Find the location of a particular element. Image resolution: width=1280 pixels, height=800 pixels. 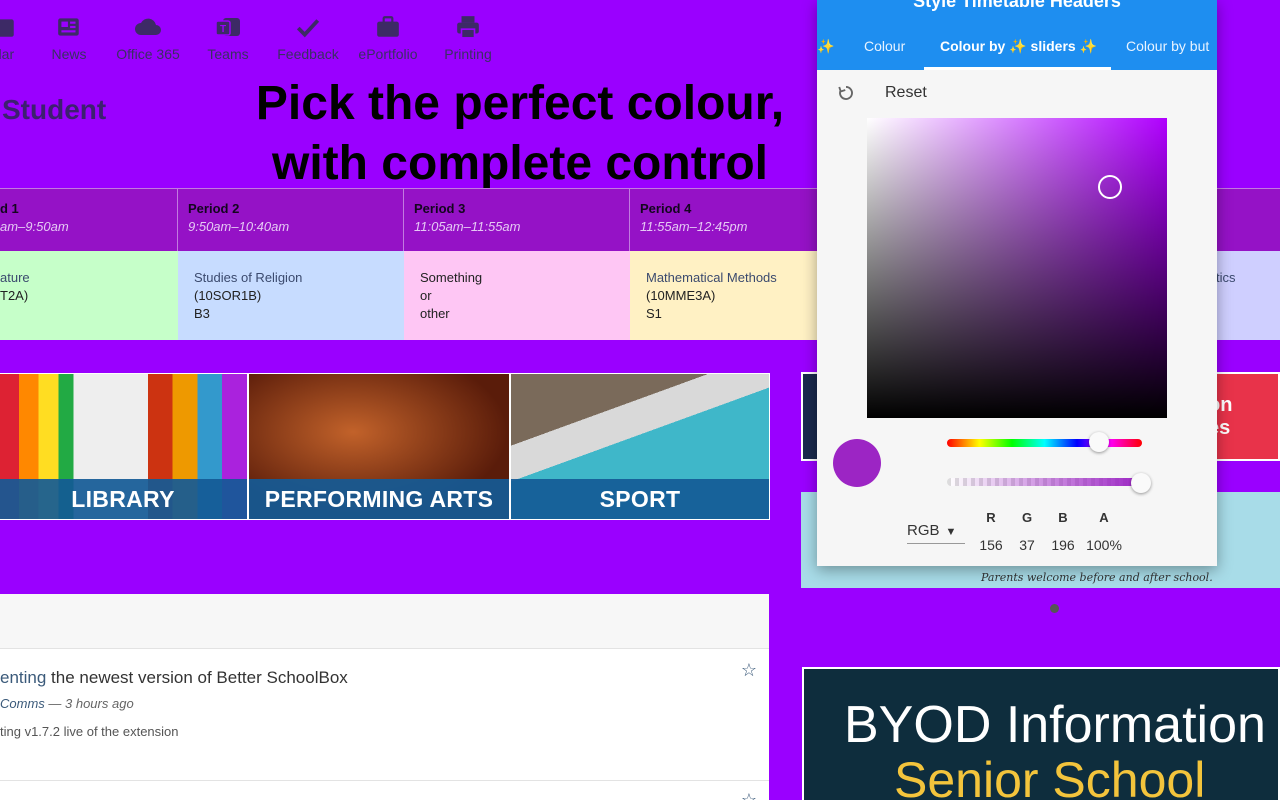

class-code: T2A) is located at coordinates (14, 295).